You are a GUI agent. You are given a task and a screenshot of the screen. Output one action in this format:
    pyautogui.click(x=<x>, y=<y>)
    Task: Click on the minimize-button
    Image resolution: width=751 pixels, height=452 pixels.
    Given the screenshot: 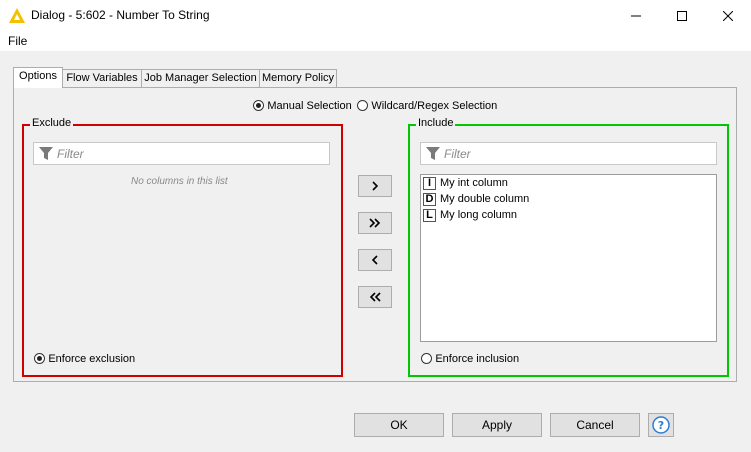 What is the action you would take?
    pyautogui.click(x=636, y=15)
    